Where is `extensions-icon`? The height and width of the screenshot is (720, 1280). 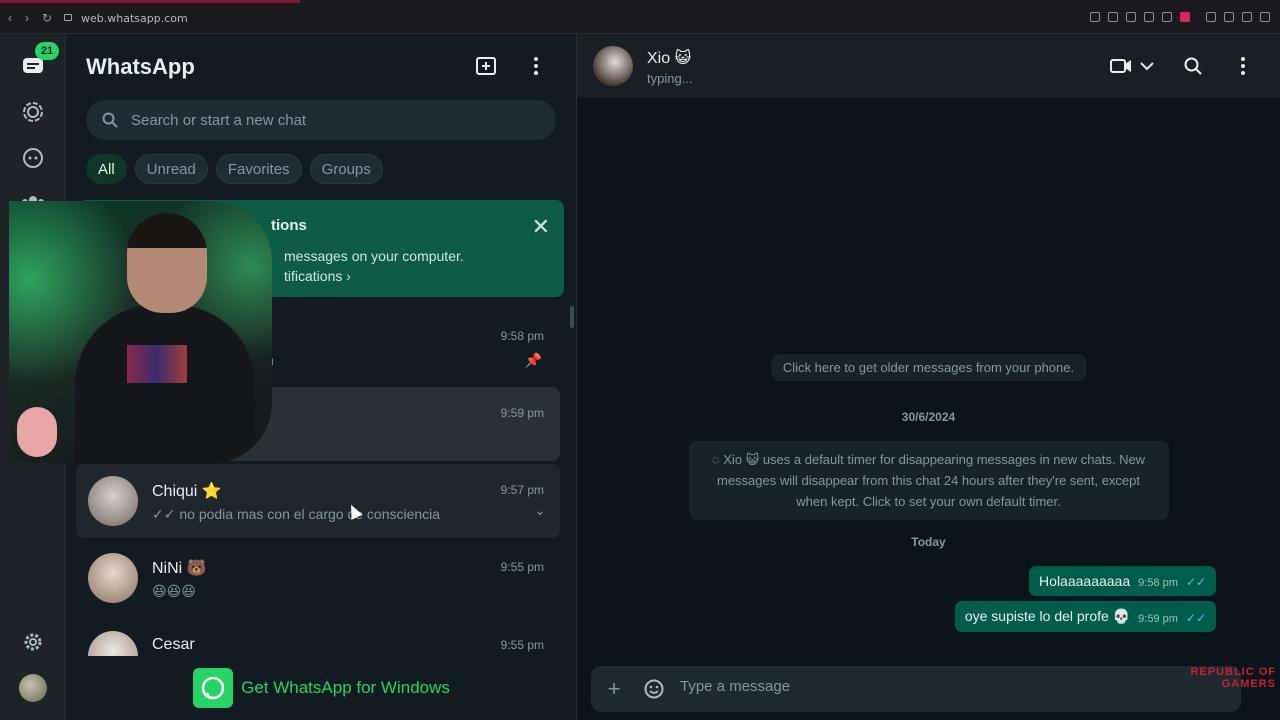 extensions-icon is located at coordinates (1211, 17).